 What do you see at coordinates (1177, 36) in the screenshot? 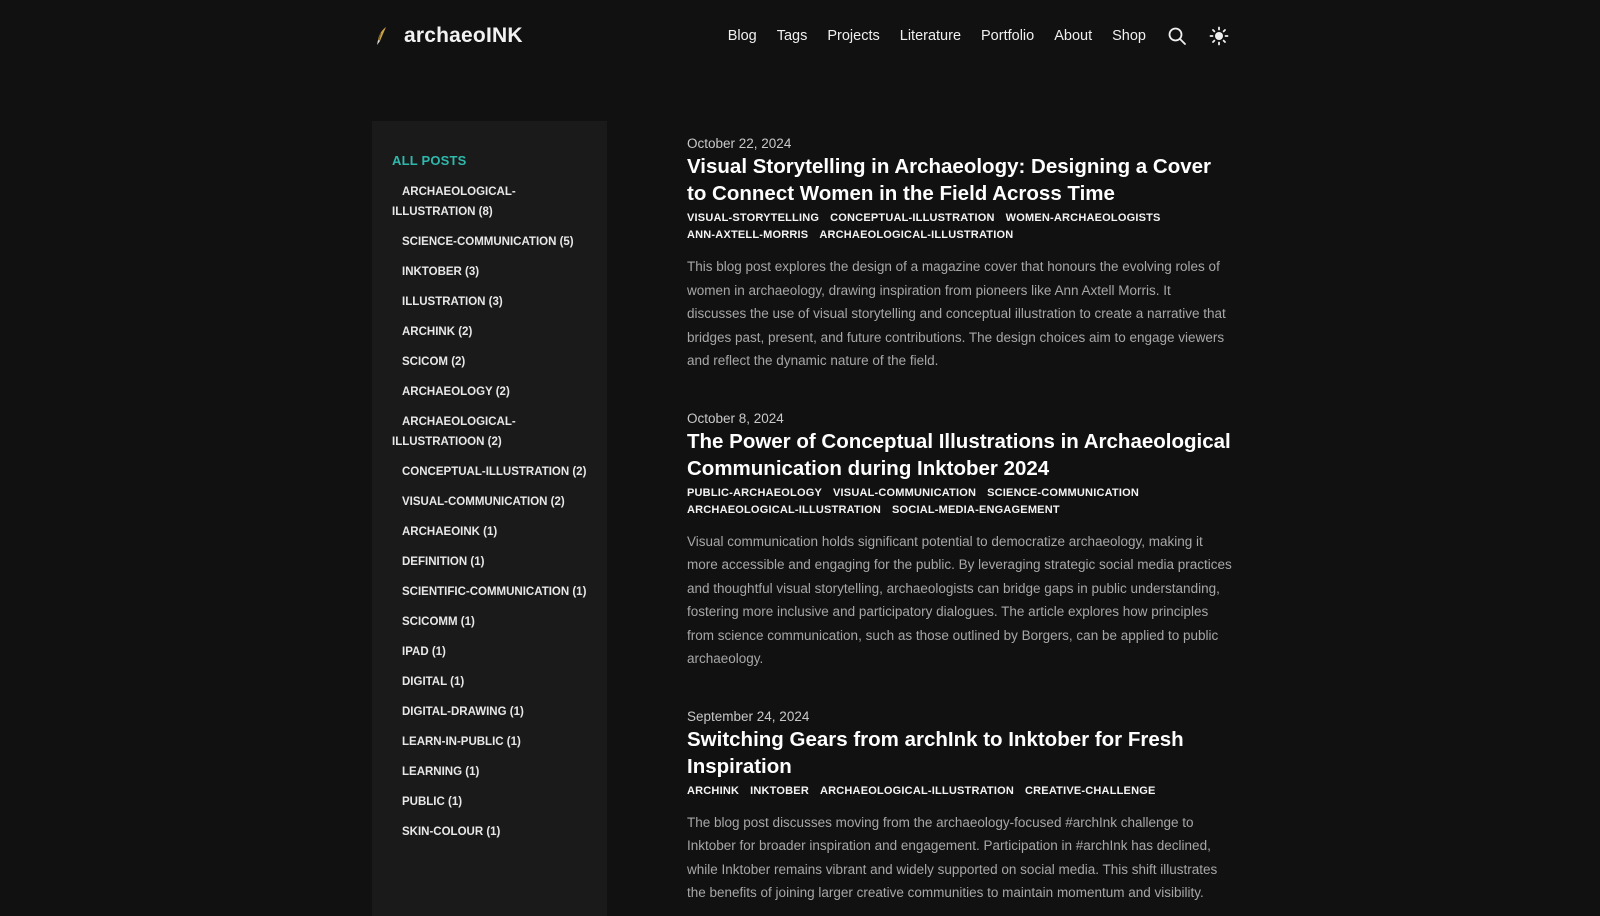
I see `search-icon` at bounding box center [1177, 36].